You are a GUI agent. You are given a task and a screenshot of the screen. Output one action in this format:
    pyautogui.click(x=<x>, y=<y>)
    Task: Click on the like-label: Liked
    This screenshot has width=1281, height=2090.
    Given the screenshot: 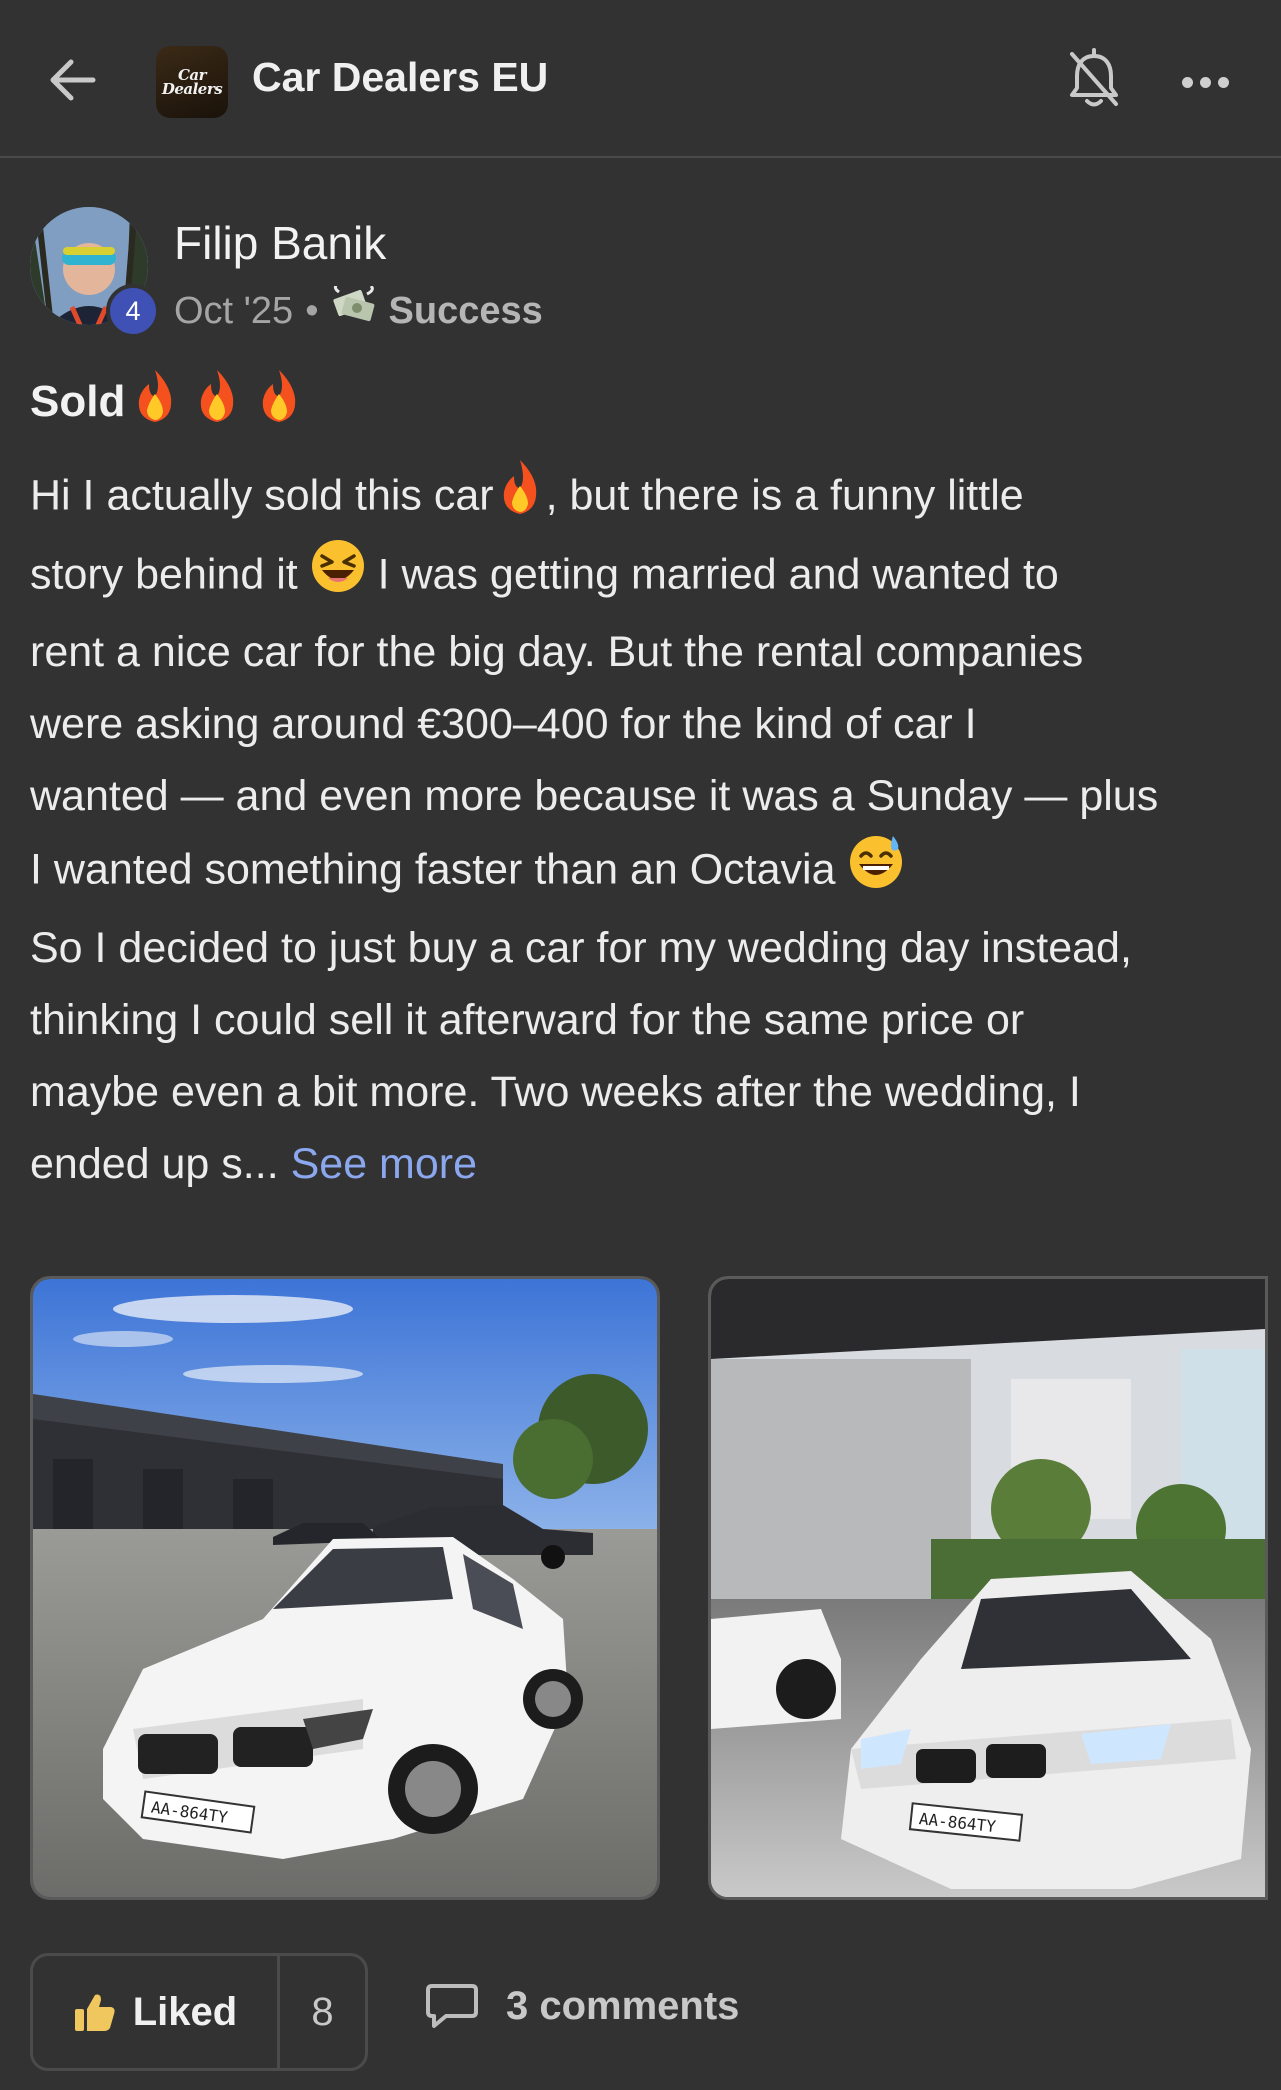 What is the action you would take?
    pyautogui.click(x=185, y=2011)
    